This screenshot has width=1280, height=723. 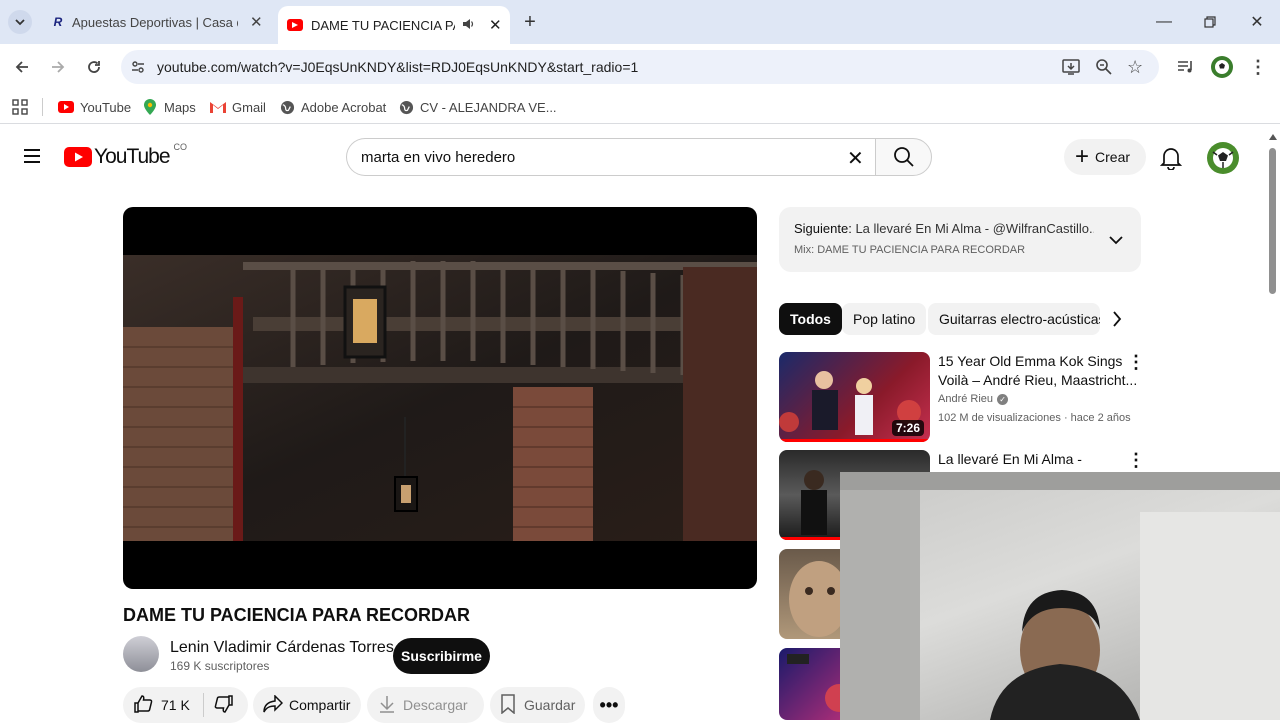 What do you see at coordinates (611, 157) in the screenshot?
I see `search-box: marta en vivo heredero ✕` at bounding box center [611, 157].